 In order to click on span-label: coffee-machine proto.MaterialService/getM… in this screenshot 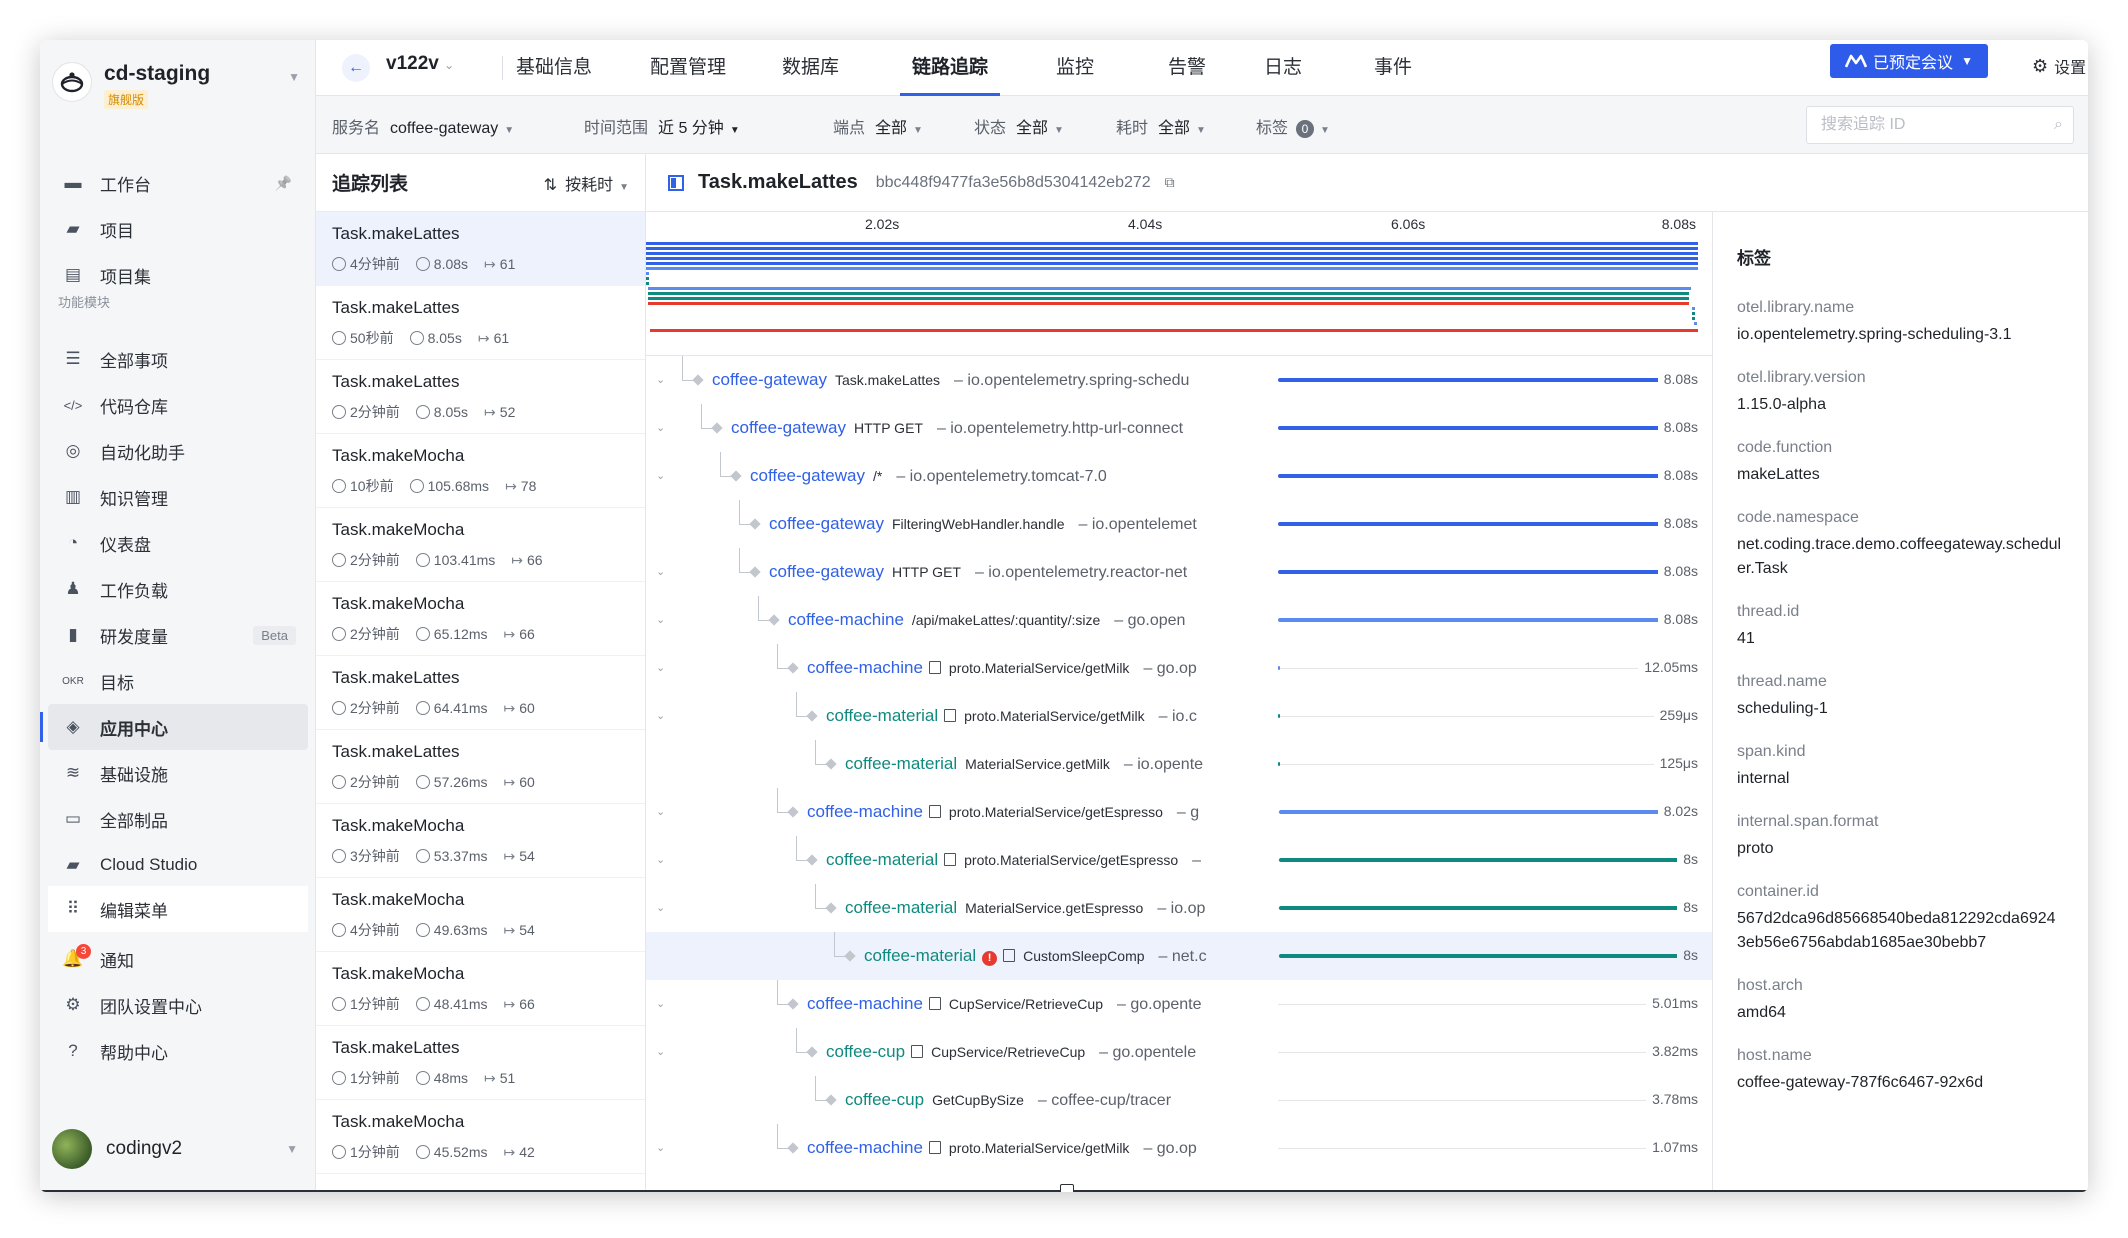, I will do `click(1002, 1148)`.